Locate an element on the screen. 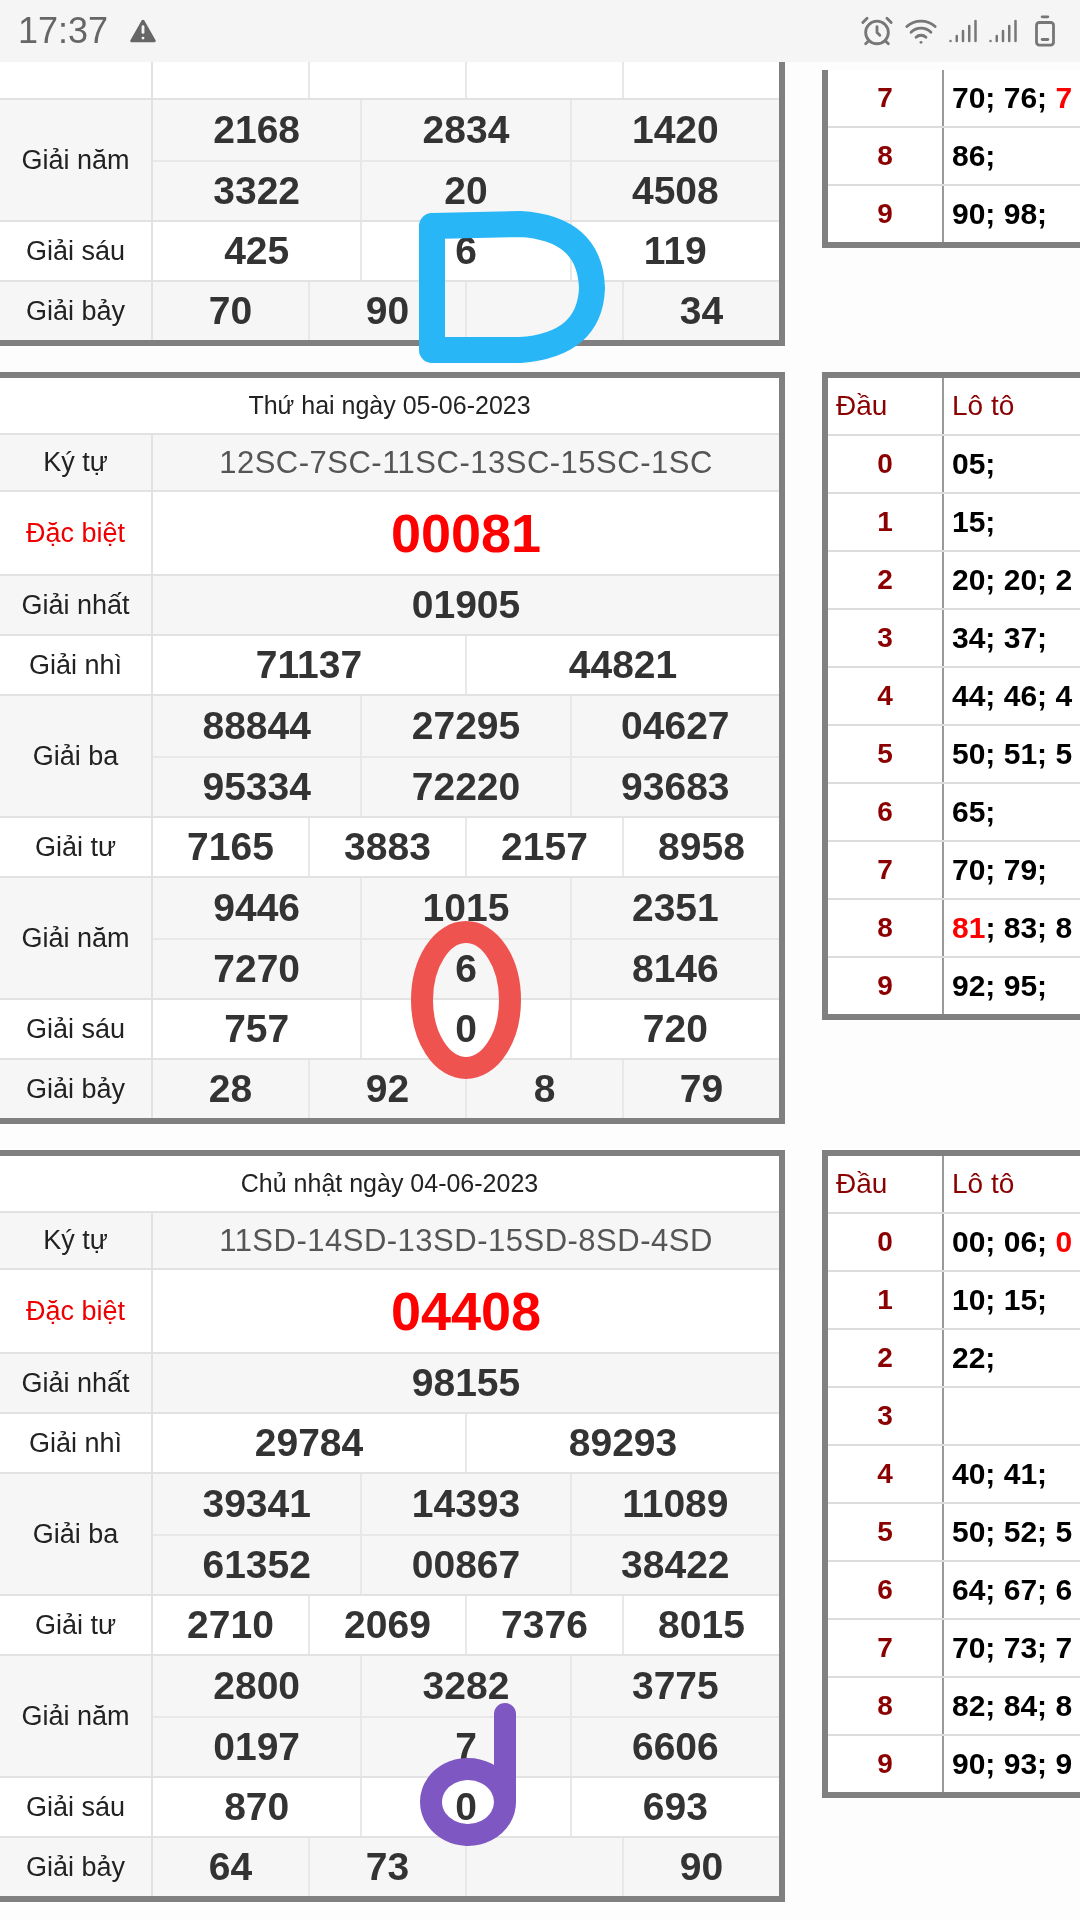 This screenshot has height=1920, width=1080. prize-number: 8015 is located at coordinates (701, 1625).